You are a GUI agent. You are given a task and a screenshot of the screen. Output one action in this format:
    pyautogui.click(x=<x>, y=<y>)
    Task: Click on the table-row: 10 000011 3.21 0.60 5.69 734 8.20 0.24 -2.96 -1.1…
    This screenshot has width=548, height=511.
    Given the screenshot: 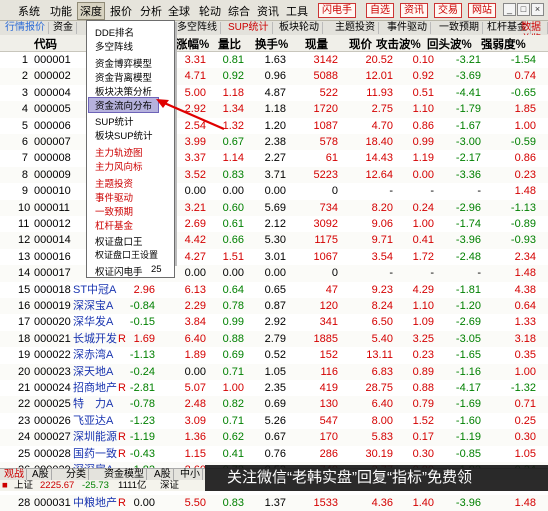 What is the action you would take?
    pyautogui.click(x=274, y=207)
    